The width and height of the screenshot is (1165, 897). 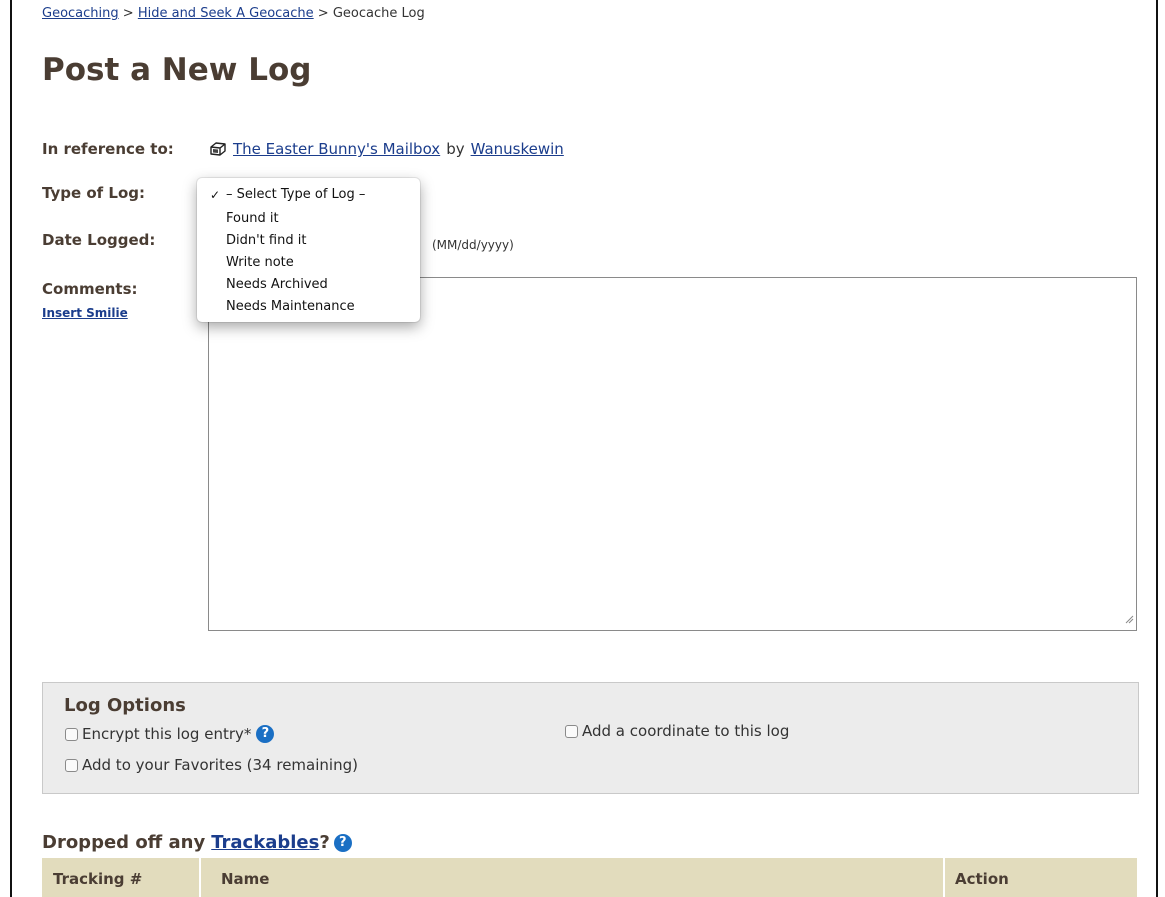 What do you see at coordinates (324, 842) in the screenshot?
I see `trackables-title-suffix: ?` at bounding box center [324, 842].